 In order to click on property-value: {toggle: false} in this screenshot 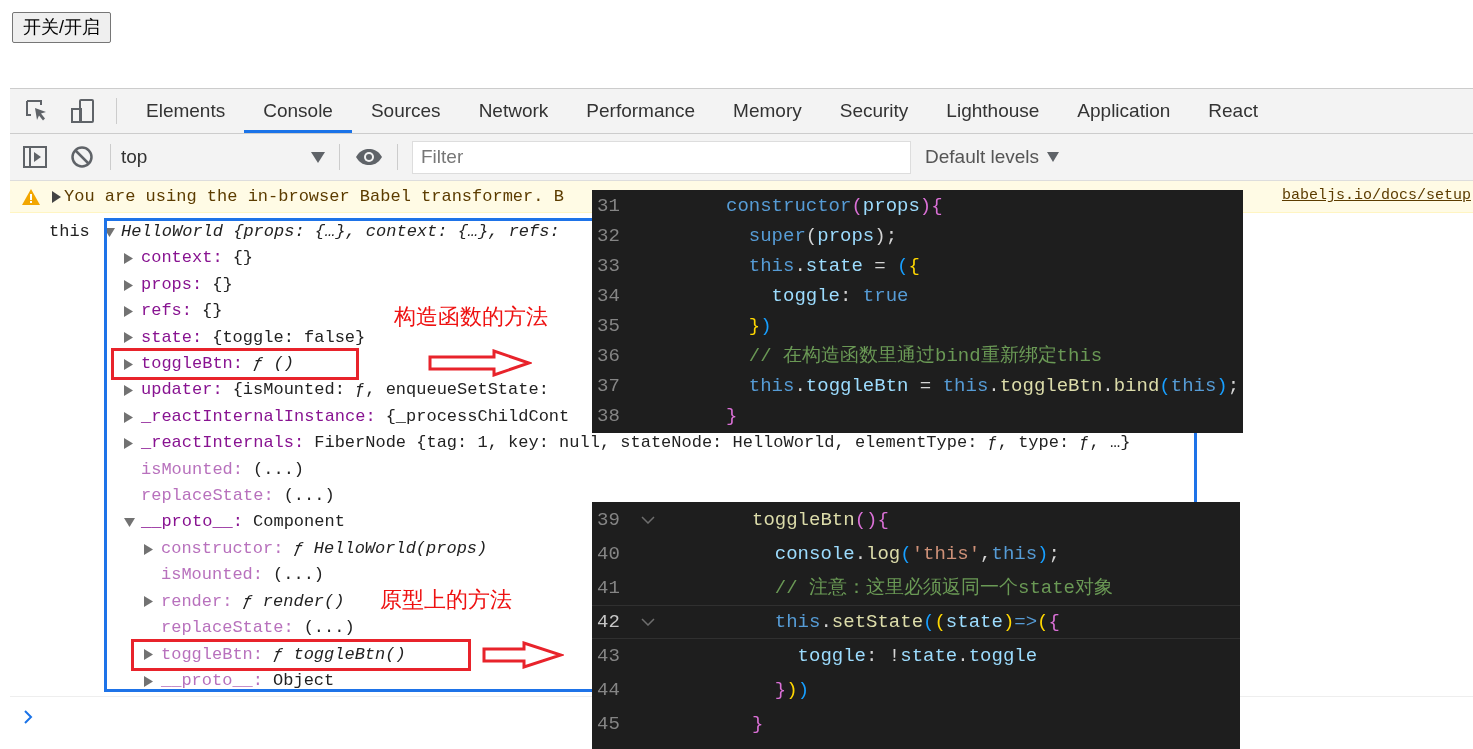, I will do `click(289, 337)`.